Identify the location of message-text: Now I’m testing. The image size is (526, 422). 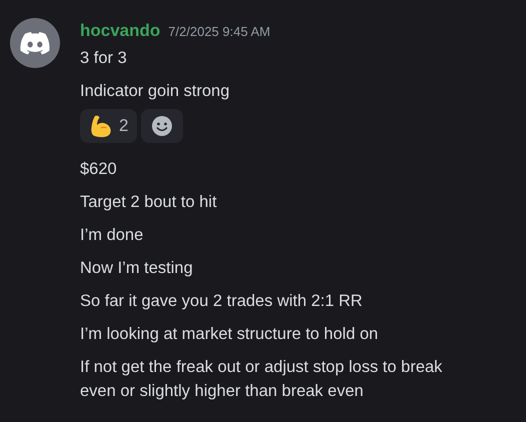
(137, 268).